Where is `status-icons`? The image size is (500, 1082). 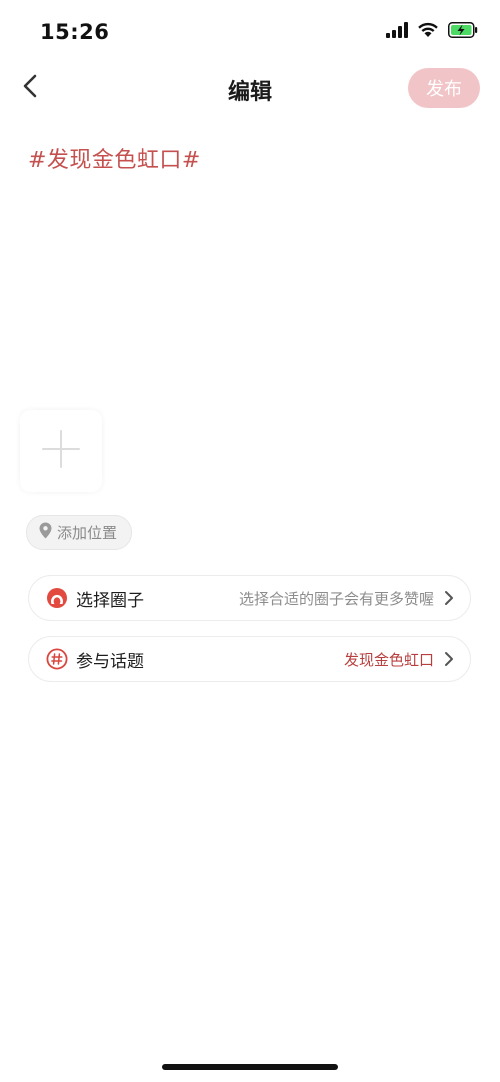
status-icons is located at coordinates (432, 32).